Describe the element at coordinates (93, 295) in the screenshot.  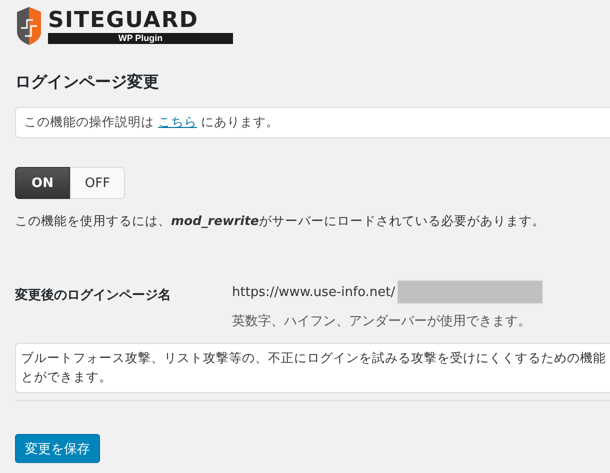
I see `field-label: 変更後のログインページ名` at that location.